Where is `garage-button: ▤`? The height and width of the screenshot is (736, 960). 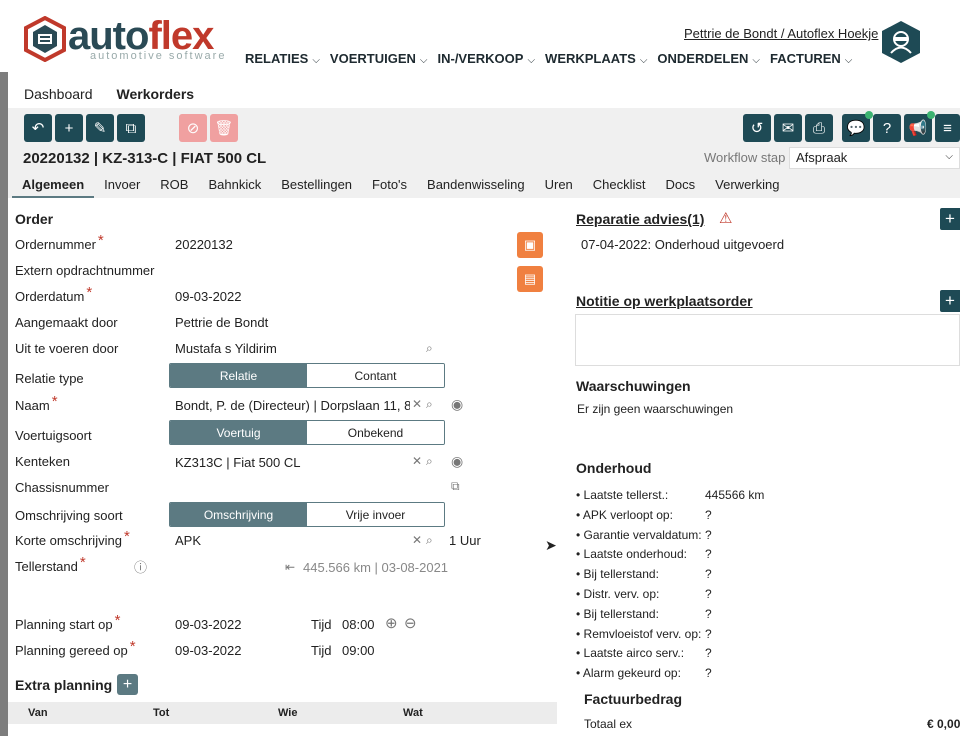 garage-button: ▤ is located at coordinates (530, 279).